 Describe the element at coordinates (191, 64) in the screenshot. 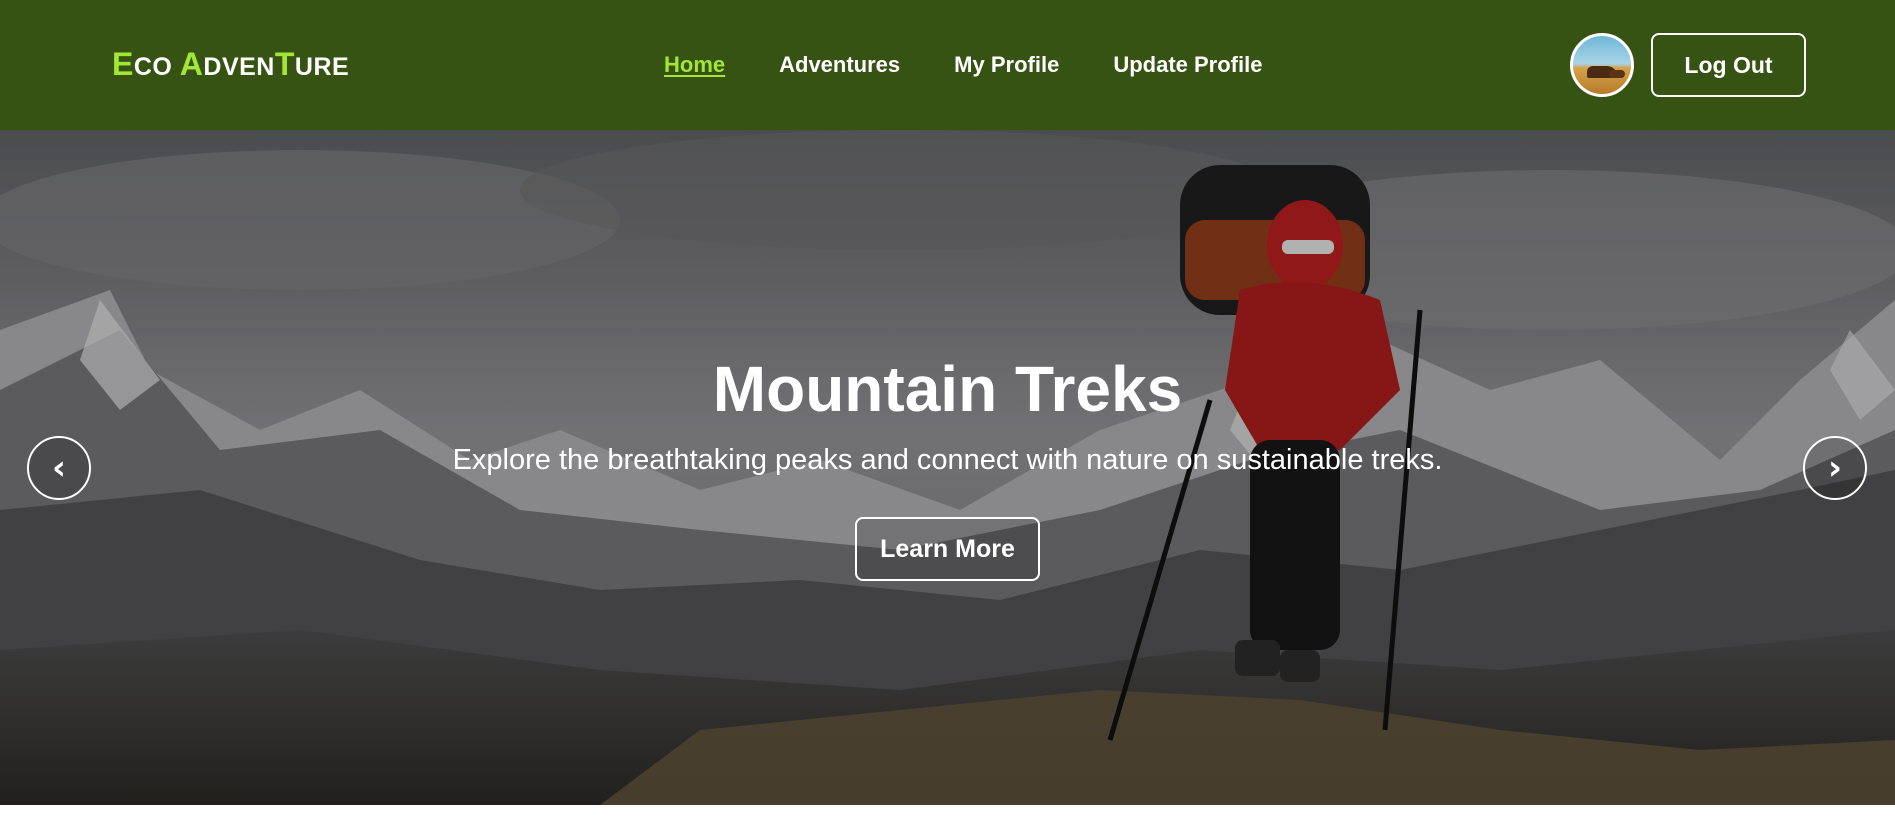

I see `brand-letter-a: A` at that location.